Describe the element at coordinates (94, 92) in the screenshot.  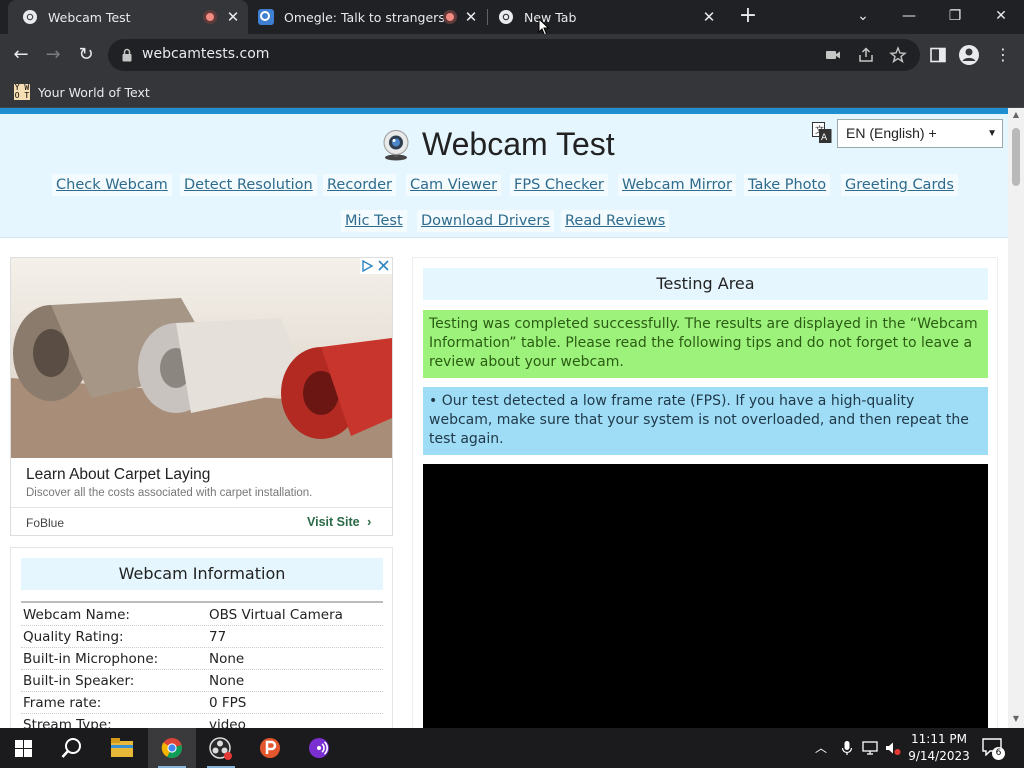
I see `bookmark-label: Your World of Text` at that location.